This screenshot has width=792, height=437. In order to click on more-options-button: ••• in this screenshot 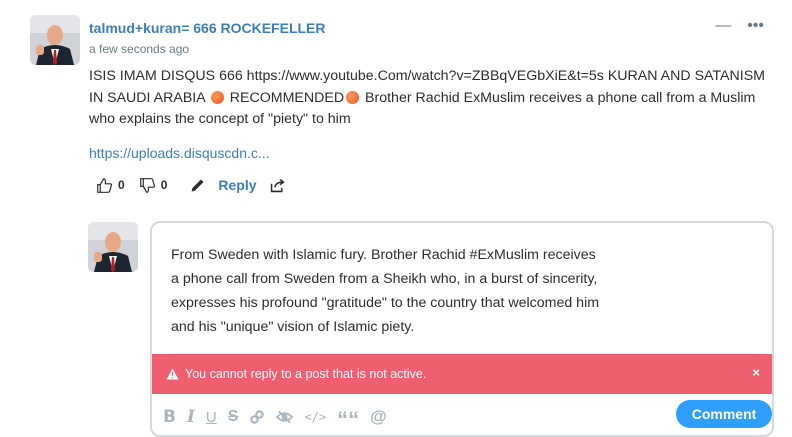, I will do `click(755, 26)`.